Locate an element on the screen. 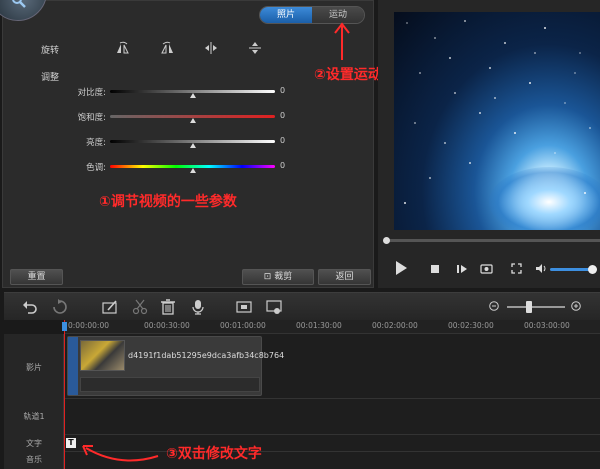 The width and height of the screenshot is (600, 469). edit-clip-icon is located at coordinates (110, 307).